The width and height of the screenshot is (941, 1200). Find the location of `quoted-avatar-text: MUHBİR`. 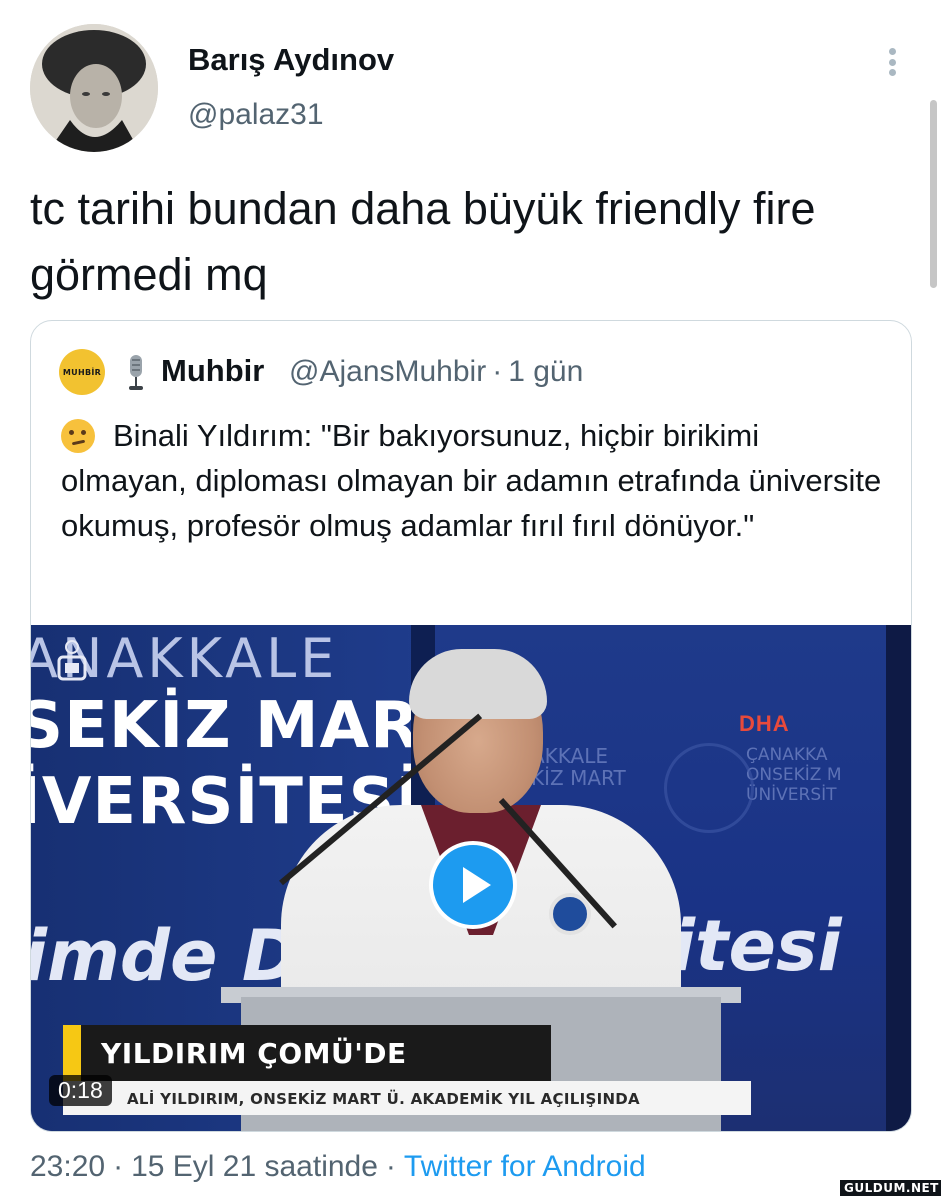

quoted-avatar-text: MUHBİR is located at coordinates (82, 372).